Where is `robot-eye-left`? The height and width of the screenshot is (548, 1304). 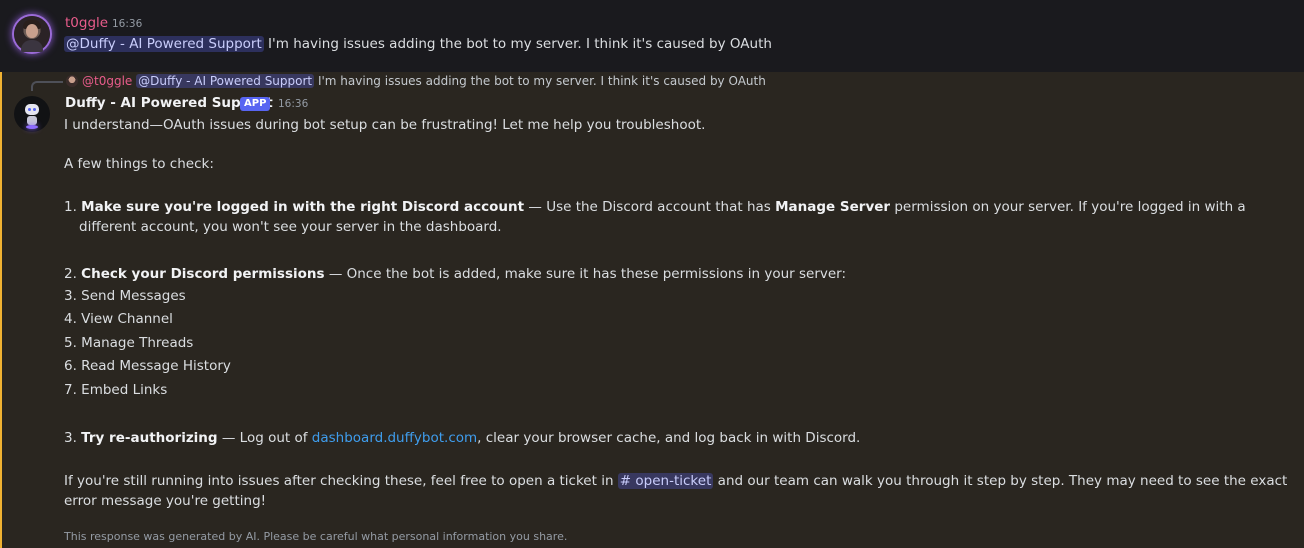 robot-eye-left is located at coordinates (29, 109).